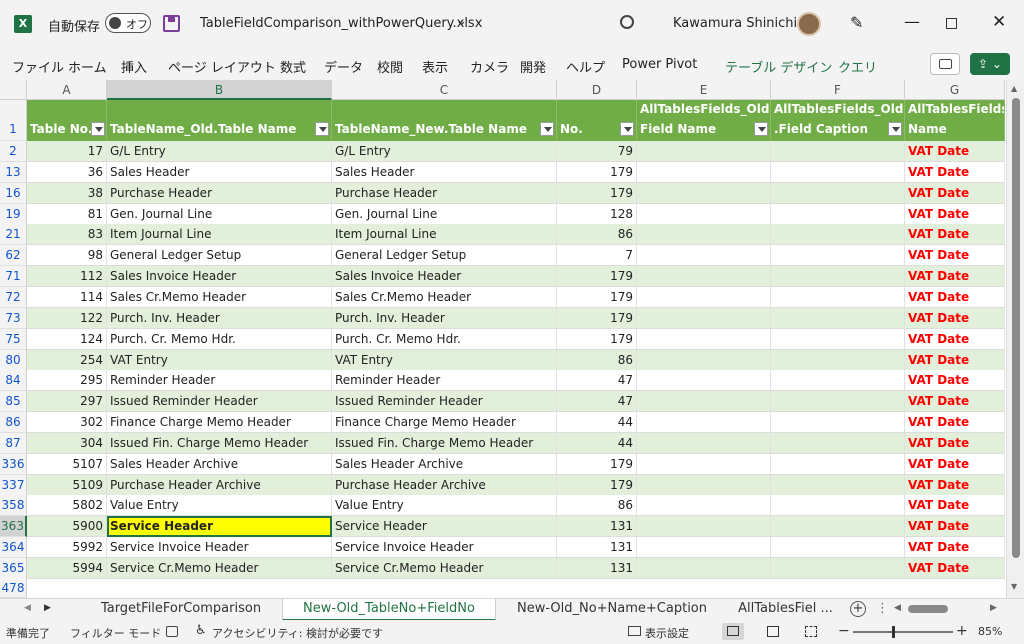  I want to click on cell-old-table-name: Service Header, so click(219, 527).